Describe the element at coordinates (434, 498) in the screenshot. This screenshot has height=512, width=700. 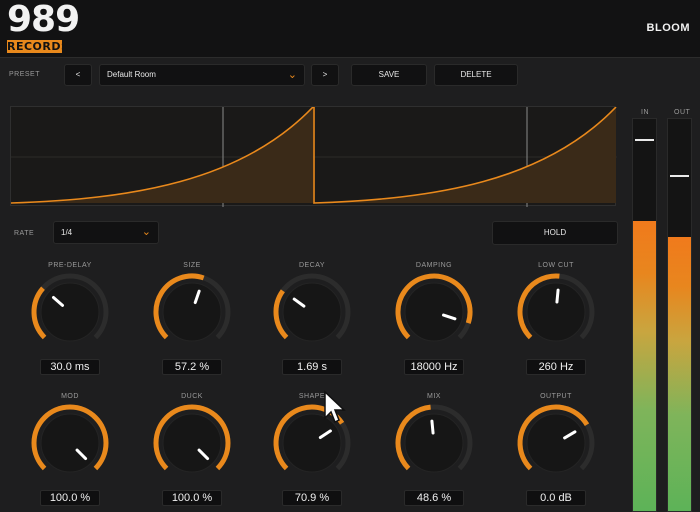
I see `knob-value-field: 48.6 %` at that location.